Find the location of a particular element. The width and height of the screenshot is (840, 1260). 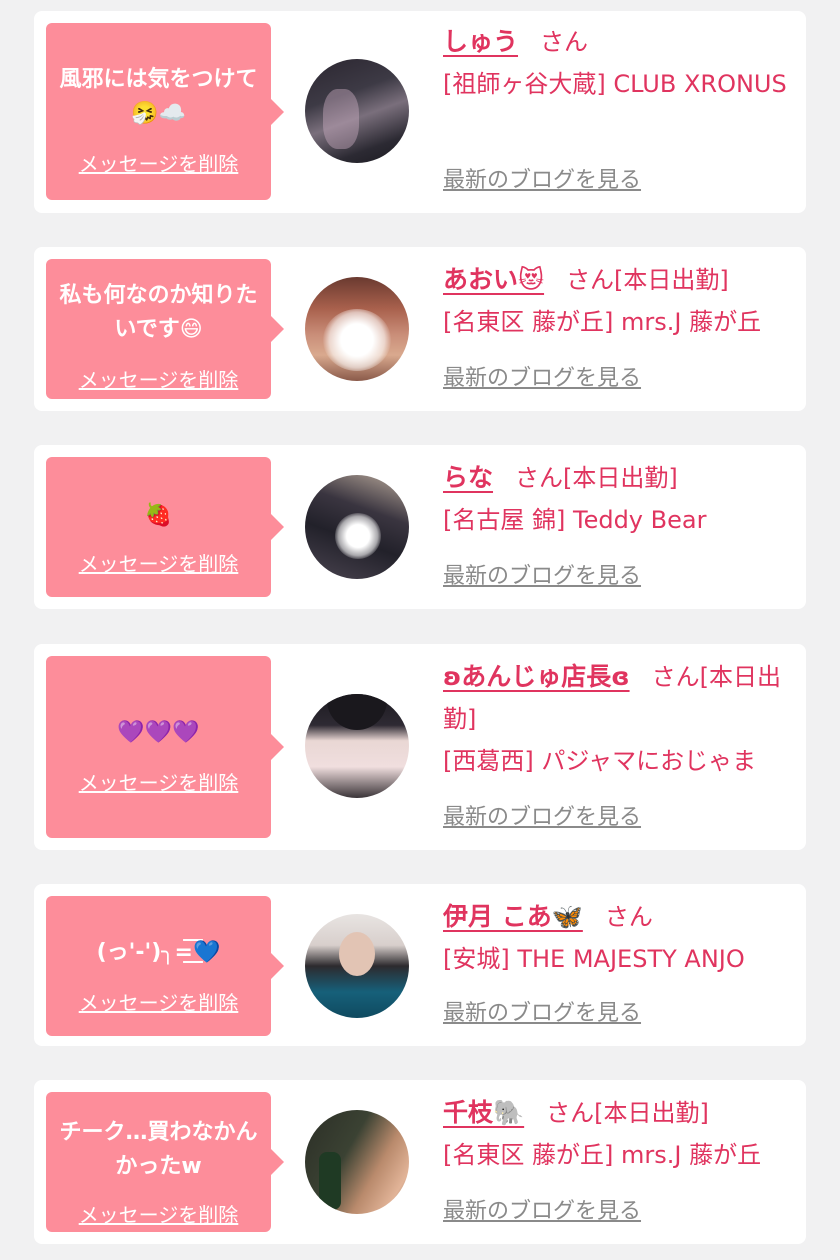

message-text: (っ'-')╮=͟͟͞͞💙 is located at coordinates (158, 952).